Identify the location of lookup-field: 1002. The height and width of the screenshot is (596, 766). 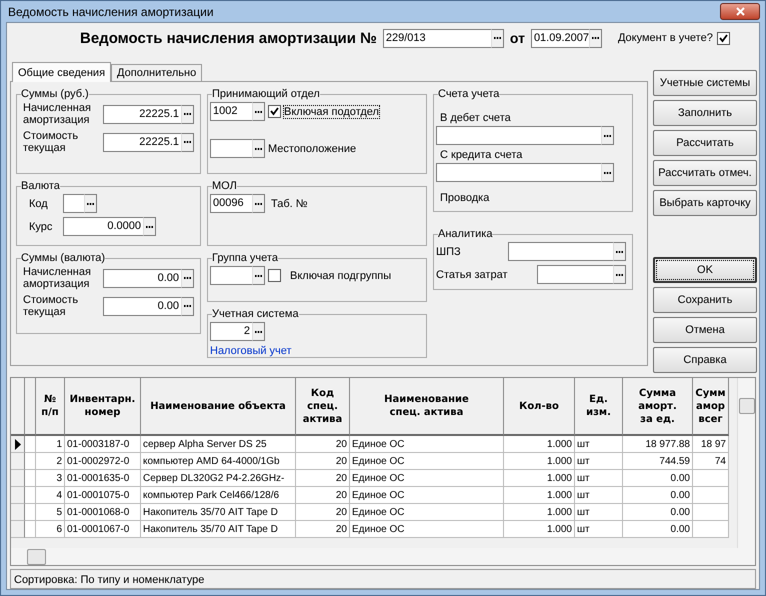
(231, 111).